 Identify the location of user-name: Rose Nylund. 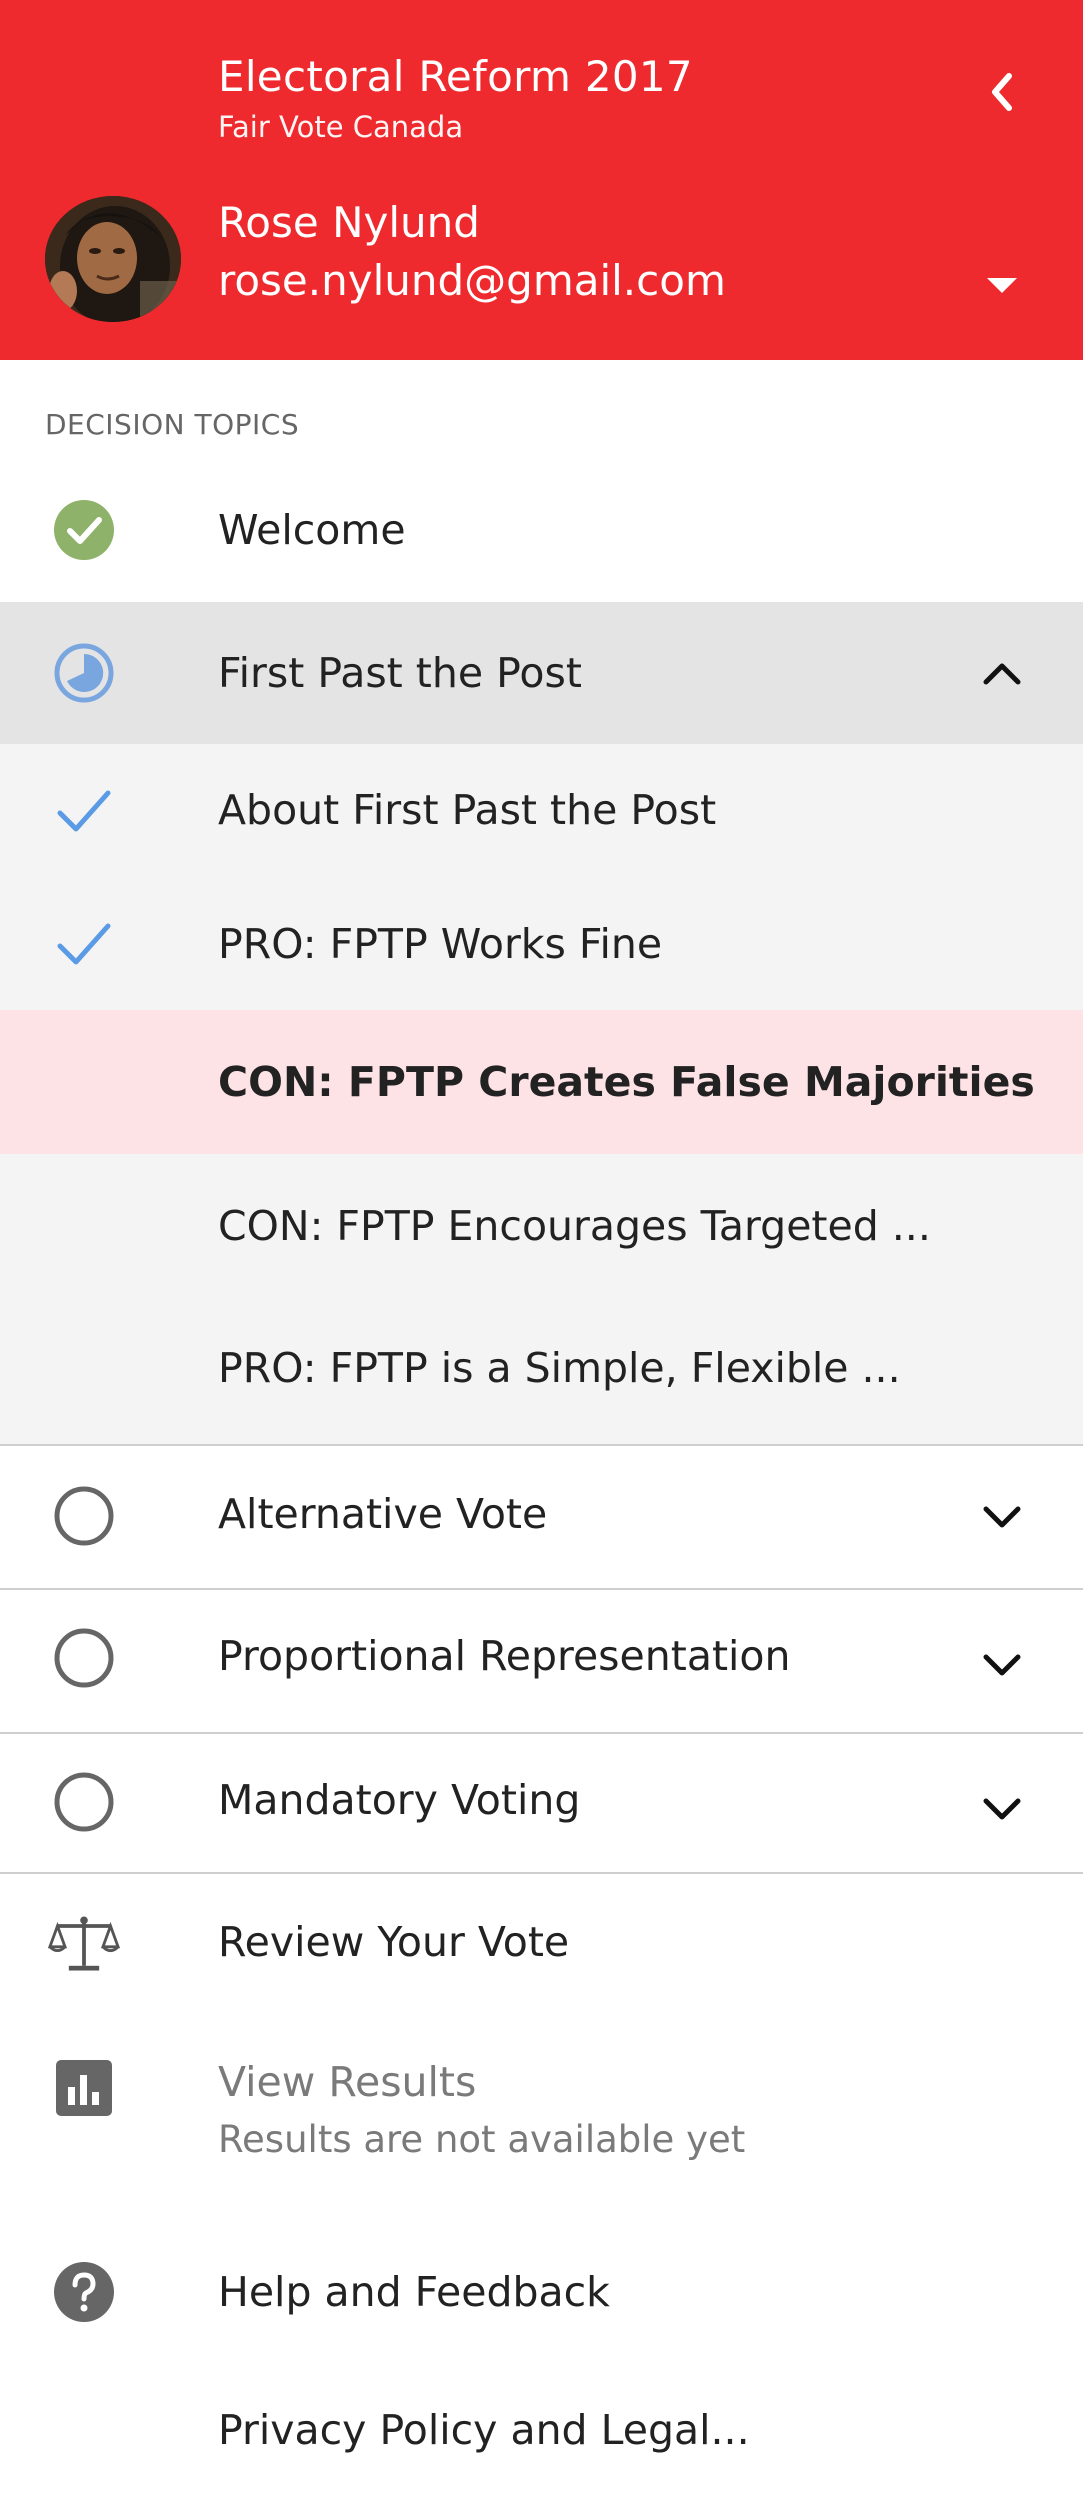
(349, 222).